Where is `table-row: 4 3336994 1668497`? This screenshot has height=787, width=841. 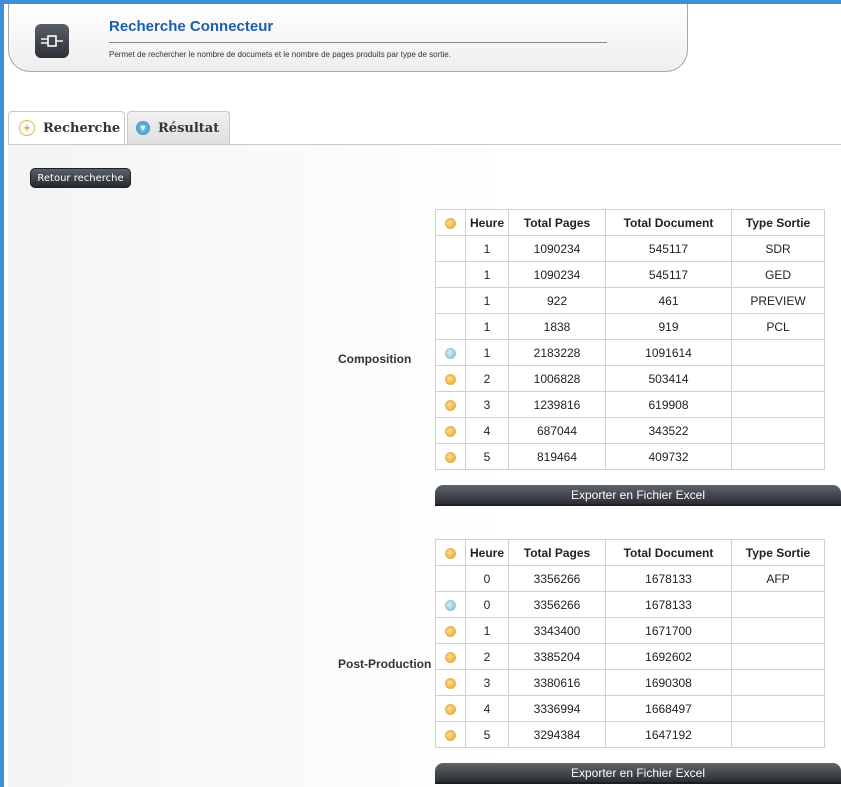 table-row: 4 3336994 1668497 is located at coordinates (630, 708).